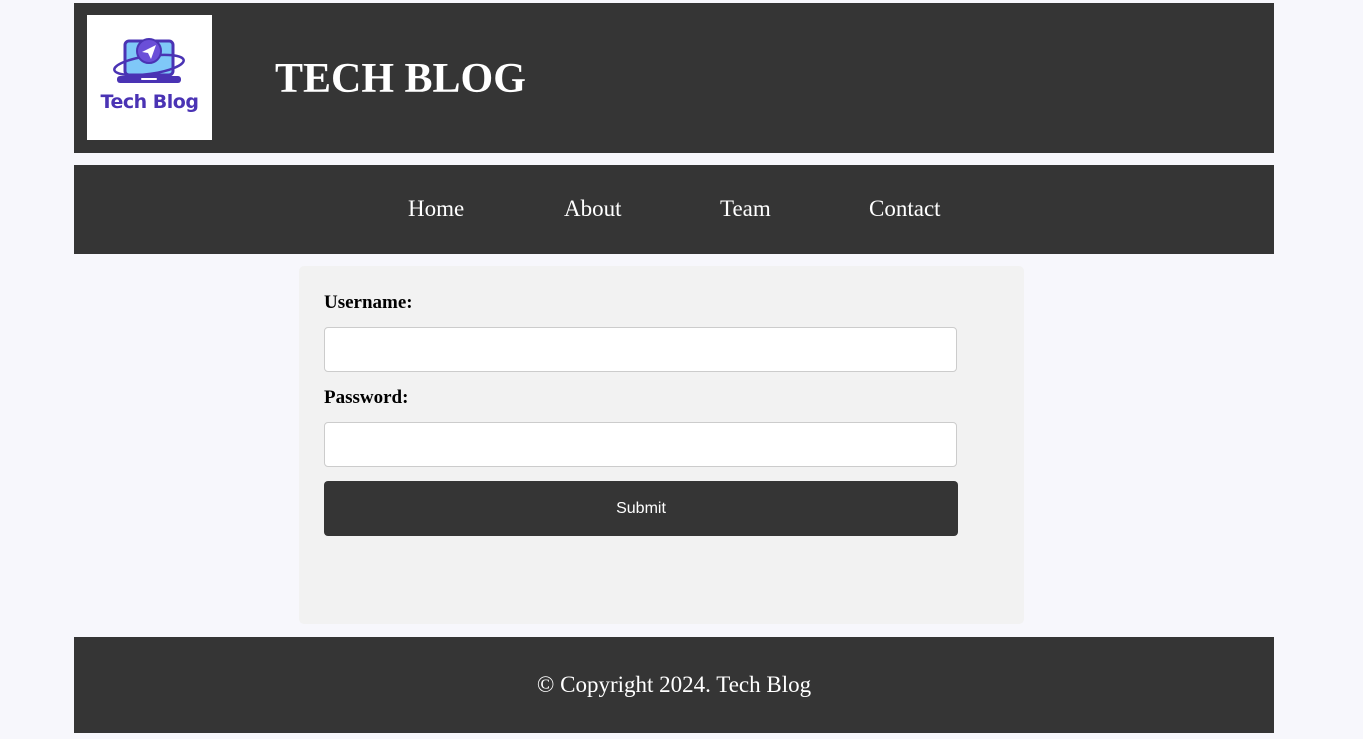  I want to click on site-logo: Tech Blog, so click(149, 77).